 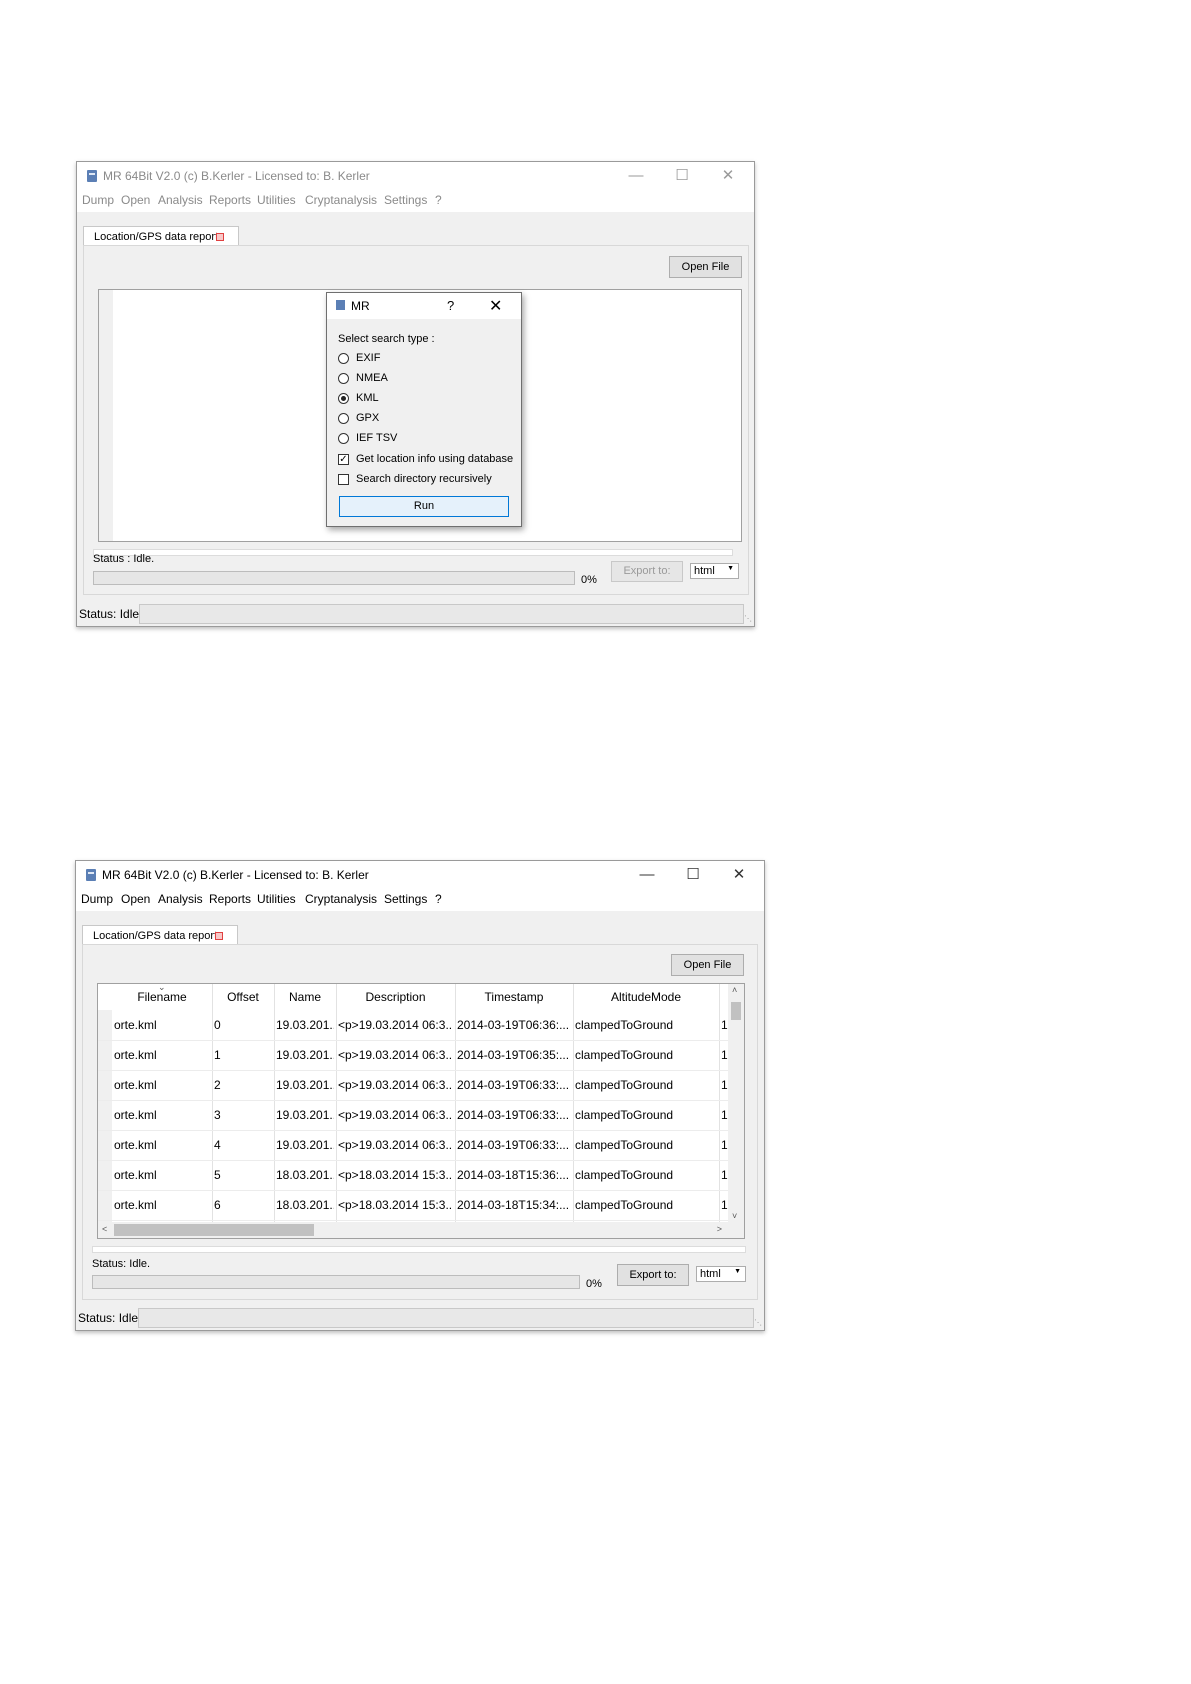 What do you see at coordinates (495, 306) in the screenshot?
I see `dialog-close-icon: ✕` at bounding box center [495, 306].